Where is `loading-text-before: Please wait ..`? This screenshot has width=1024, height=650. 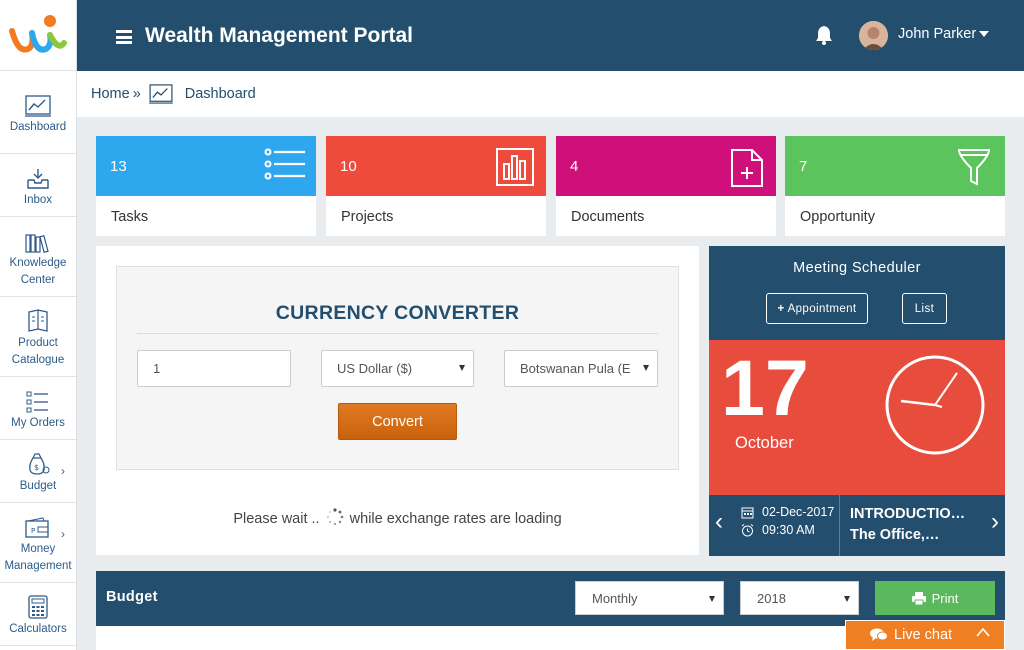
loading-text-before: Please wait .. is located at coordinates (276, 519).